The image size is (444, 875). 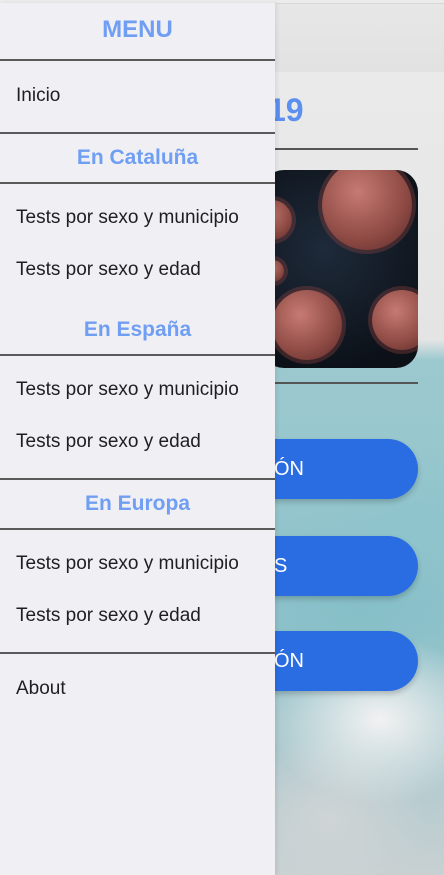 I want to click on background-button-label: S, so click(x=281, y=566).